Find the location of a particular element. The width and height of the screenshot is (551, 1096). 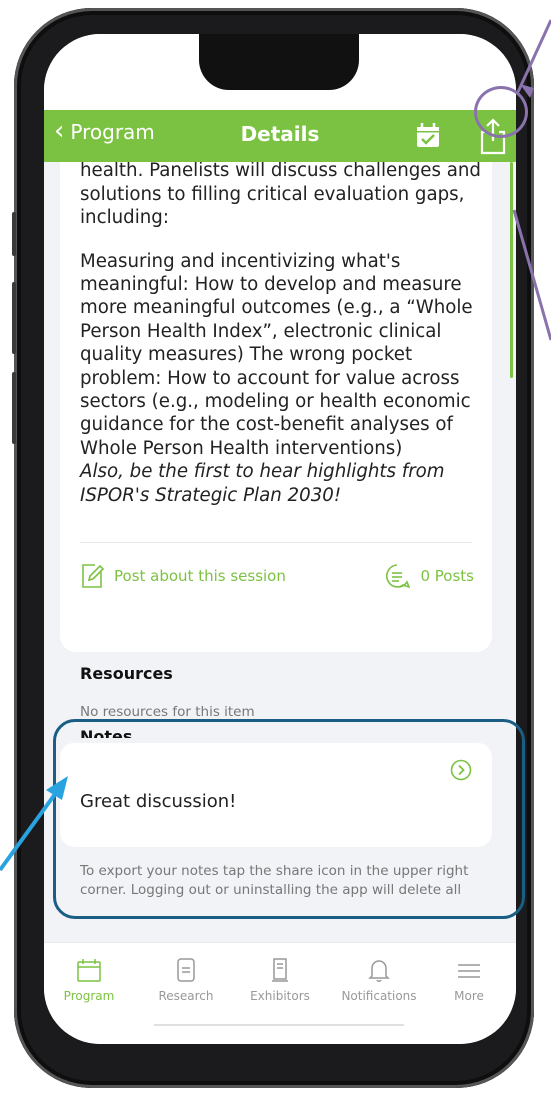

divider is located at coordinates (276, 542).